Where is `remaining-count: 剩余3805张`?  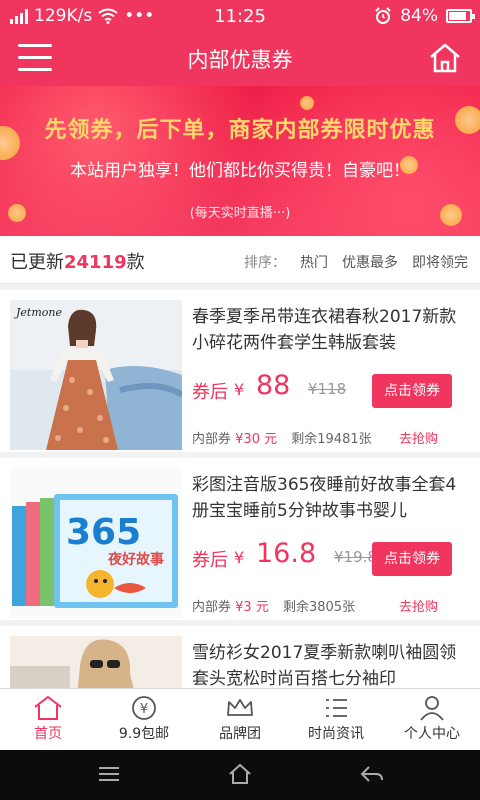 remaining-count: 剩余3805张 is located at coordinates (319, 607).